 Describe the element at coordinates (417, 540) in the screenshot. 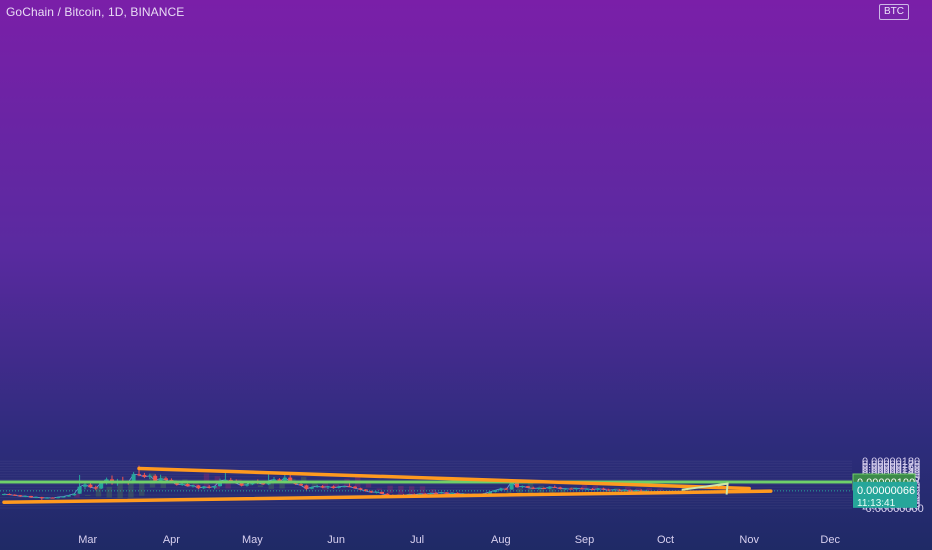

I see `x-tick-label: Jul` at that location.